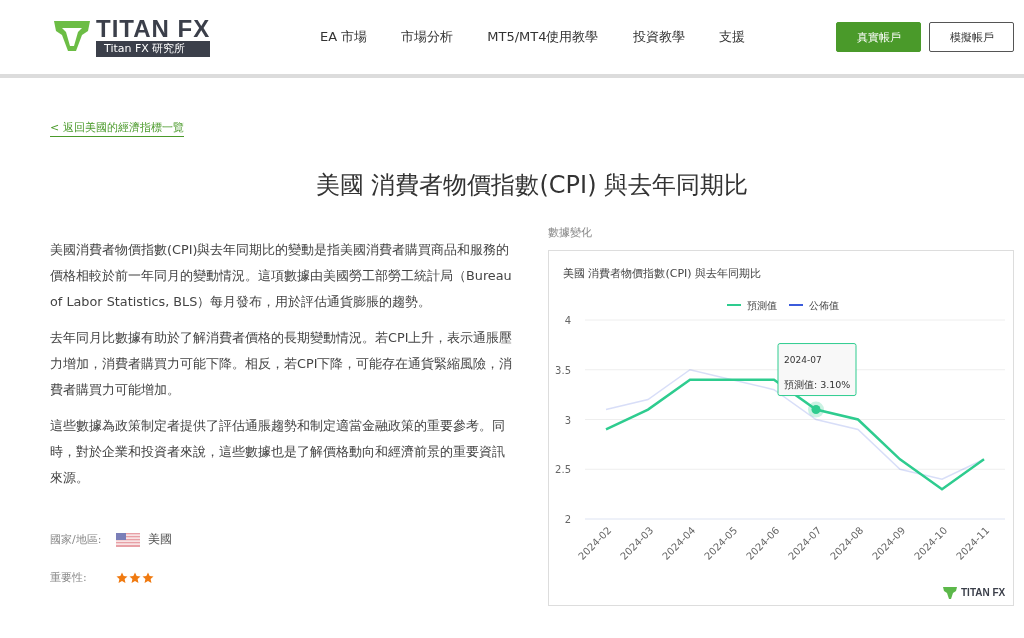  Describe the element at coordinates (731, 37) in the screenshot. I see `nav-link: 支援` at that location.